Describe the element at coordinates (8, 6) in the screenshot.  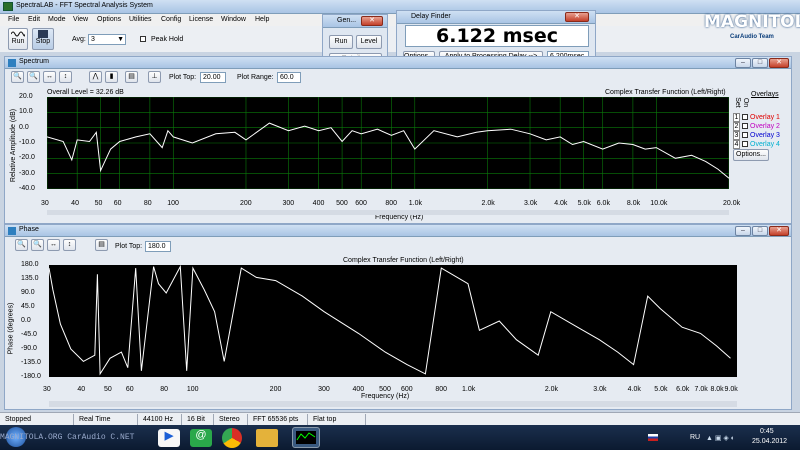
I see `app-icon` at that location.